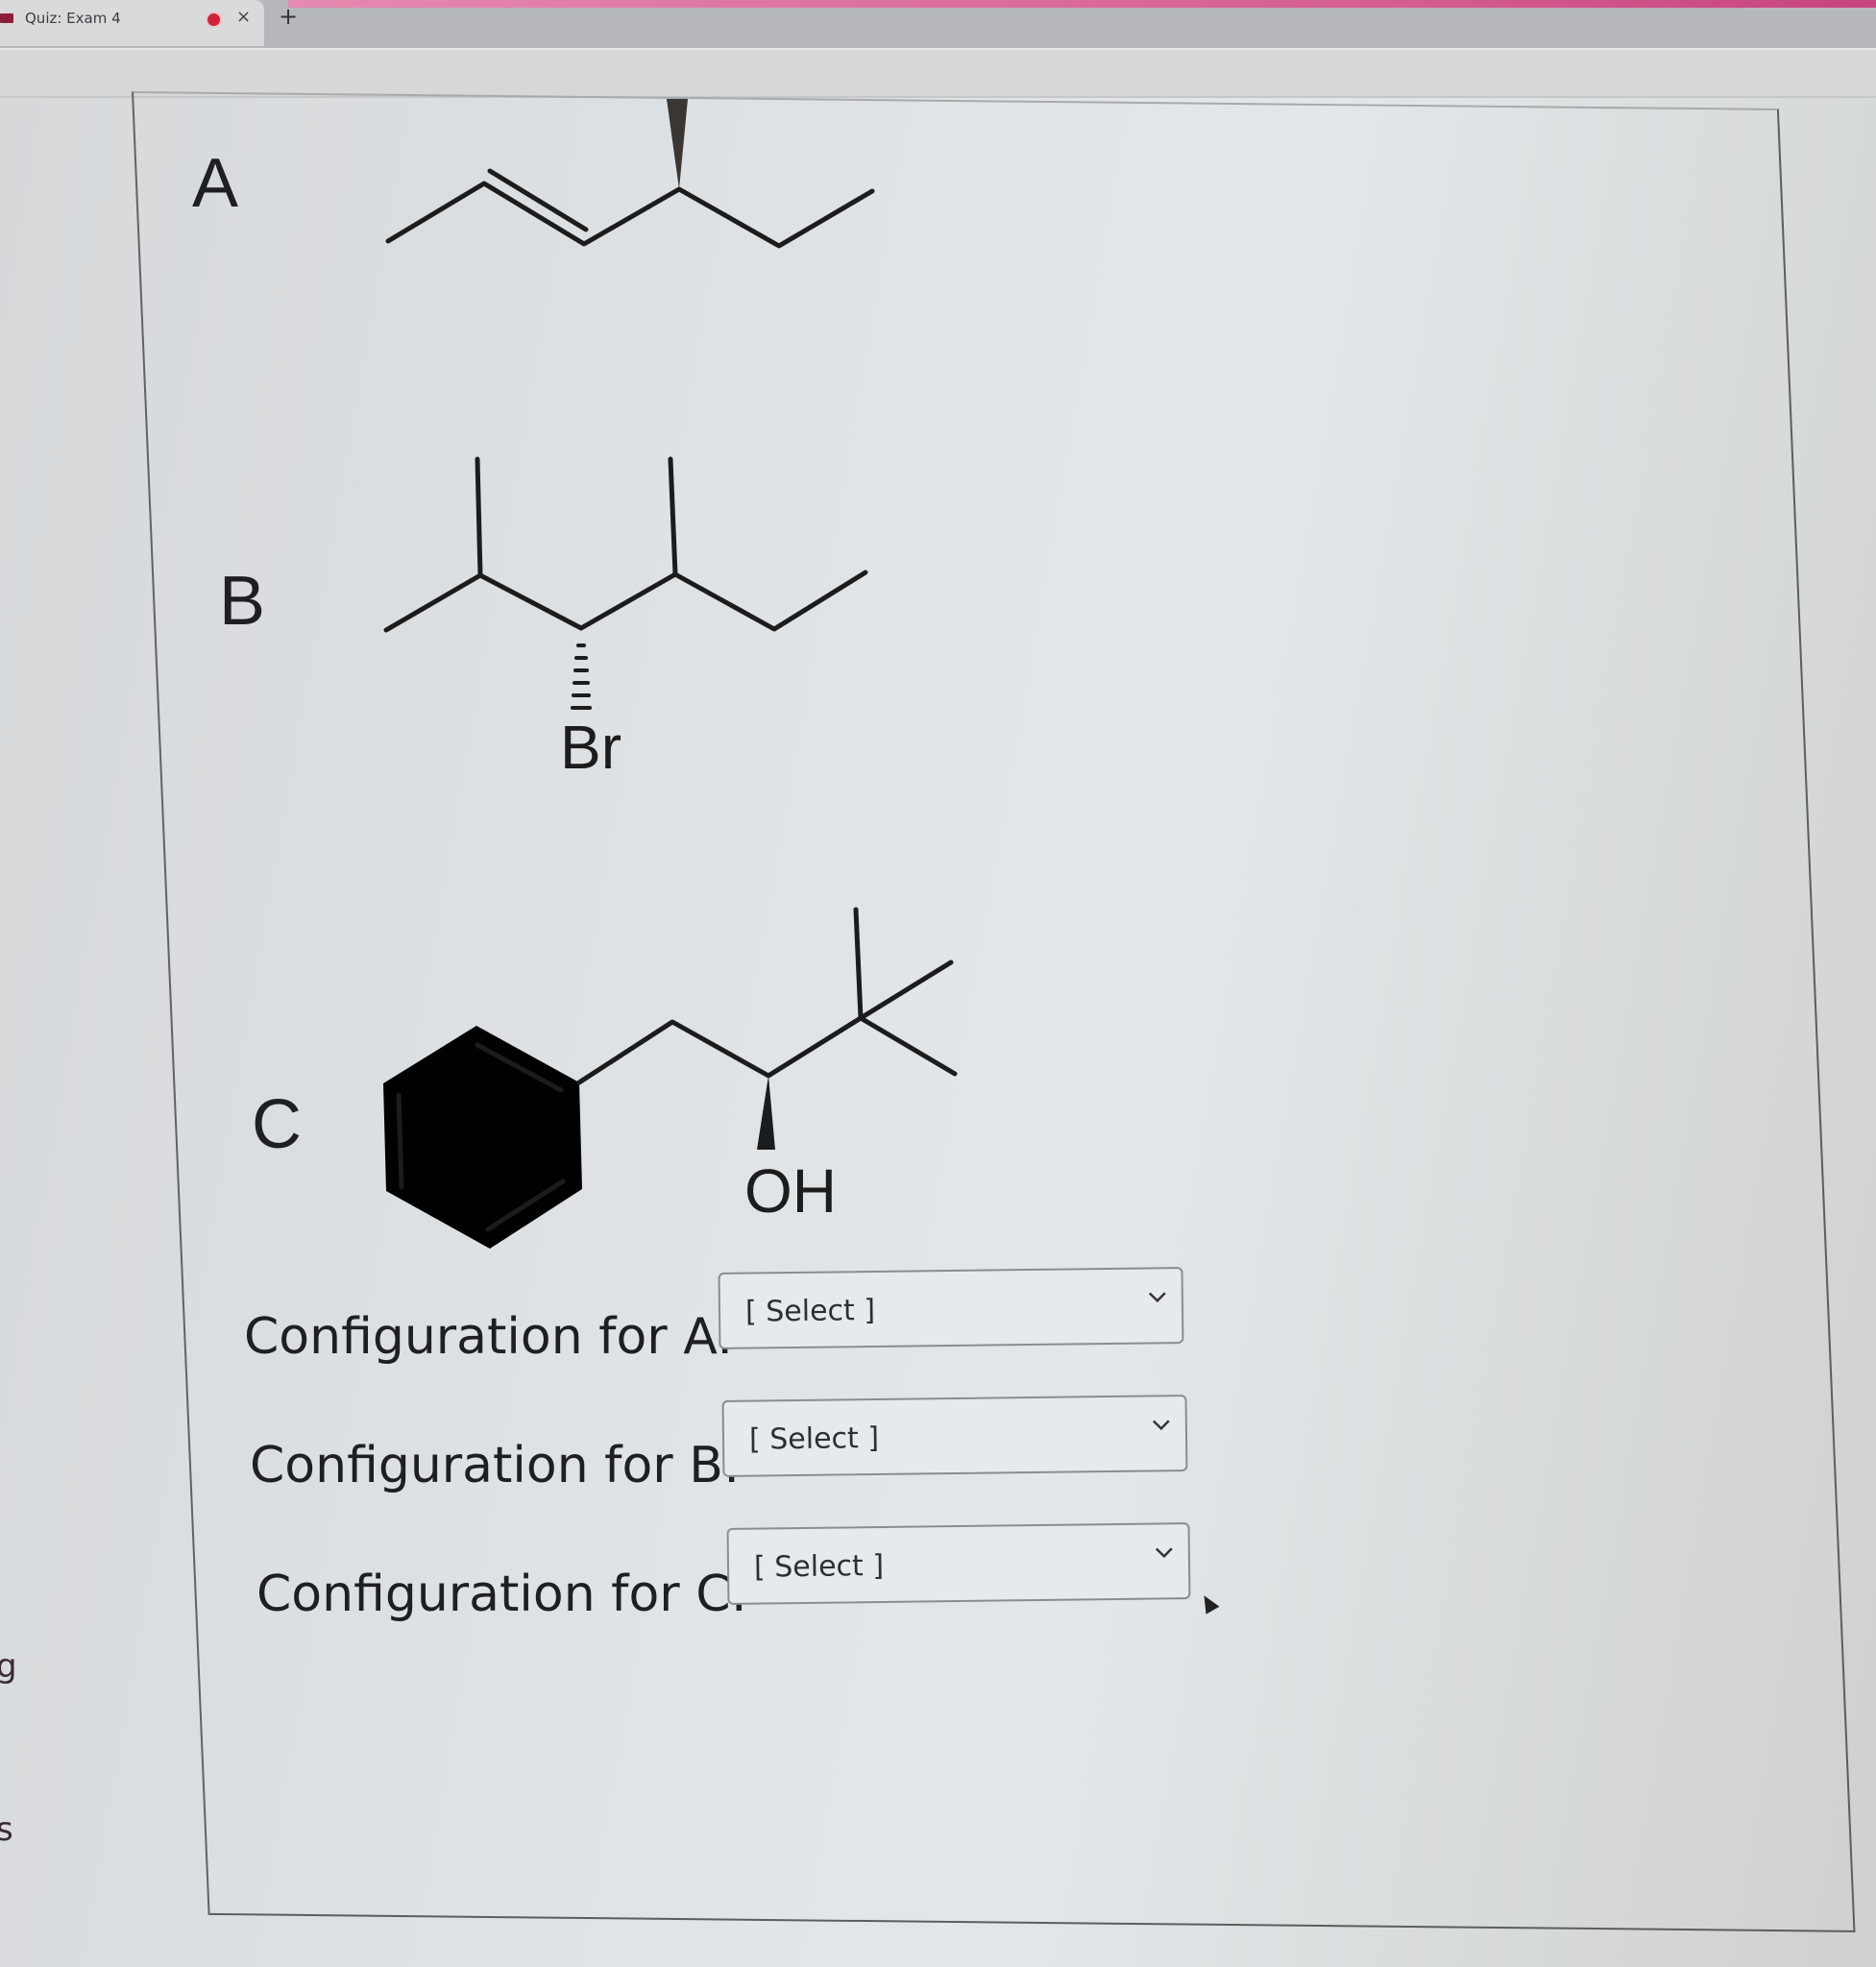 The image size is (1876, 1967). What do you see at coordinates (954, 1436) in the screenshot?
I see `config-select-b: [ Select ]` at bounding box center [954, 1436].